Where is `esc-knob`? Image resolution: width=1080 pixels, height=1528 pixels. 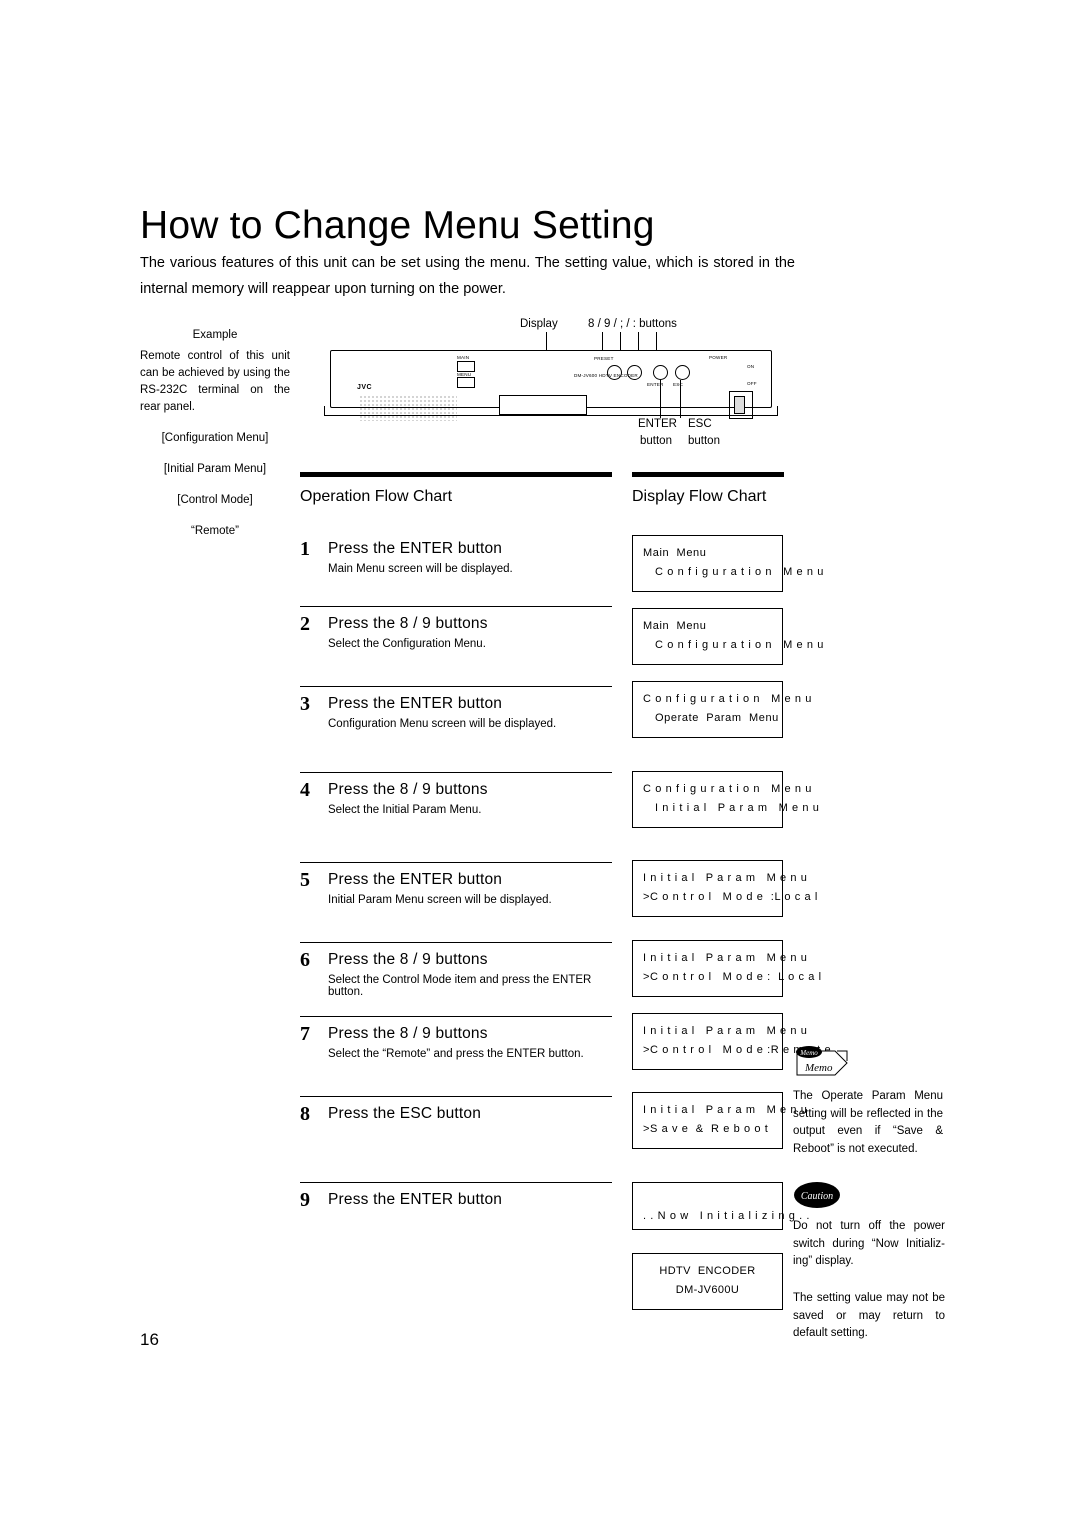 esc-knob is located at coordinates (682, 372).